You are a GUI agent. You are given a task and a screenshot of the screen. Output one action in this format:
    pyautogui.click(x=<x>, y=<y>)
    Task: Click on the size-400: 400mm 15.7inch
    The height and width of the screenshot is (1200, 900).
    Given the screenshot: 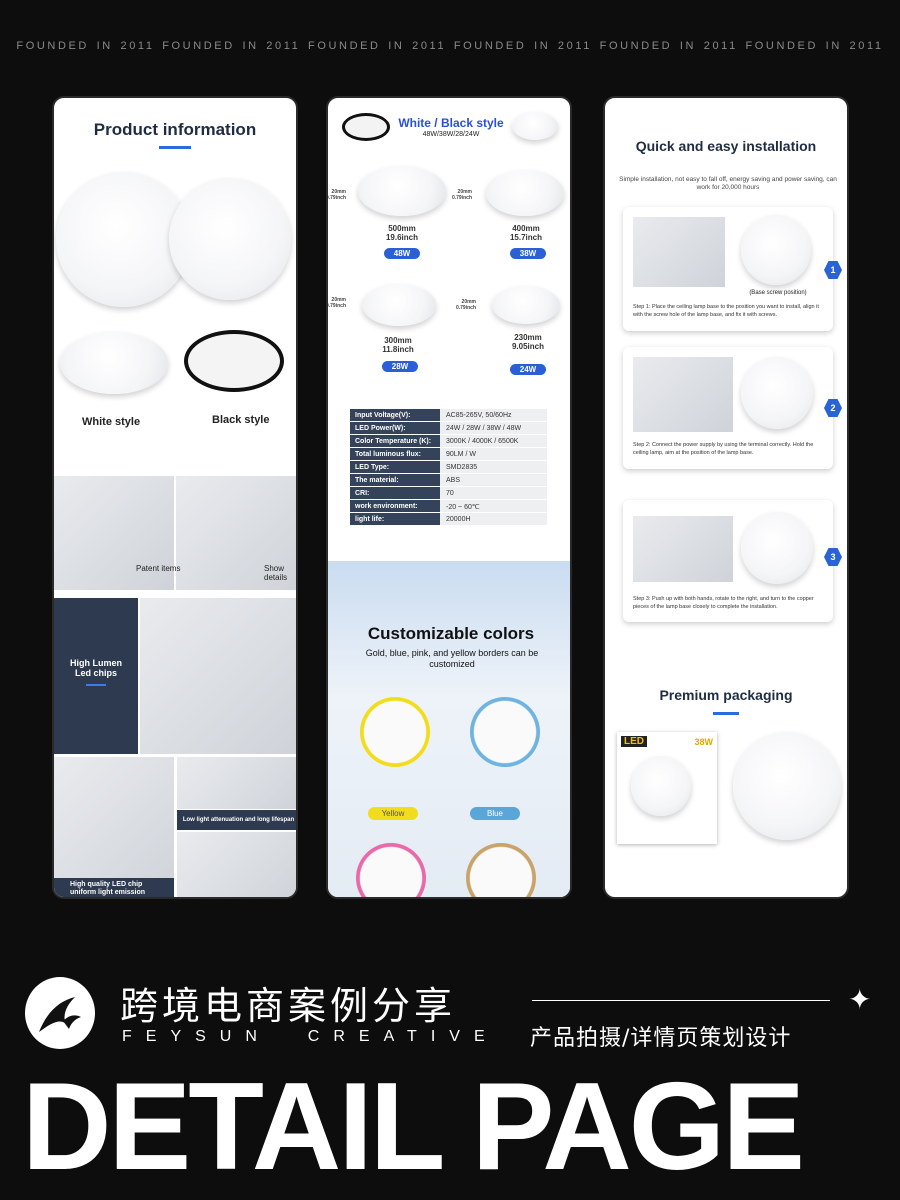 What is the action you would take?
    pyautogui.click(x=526, y=233)
    